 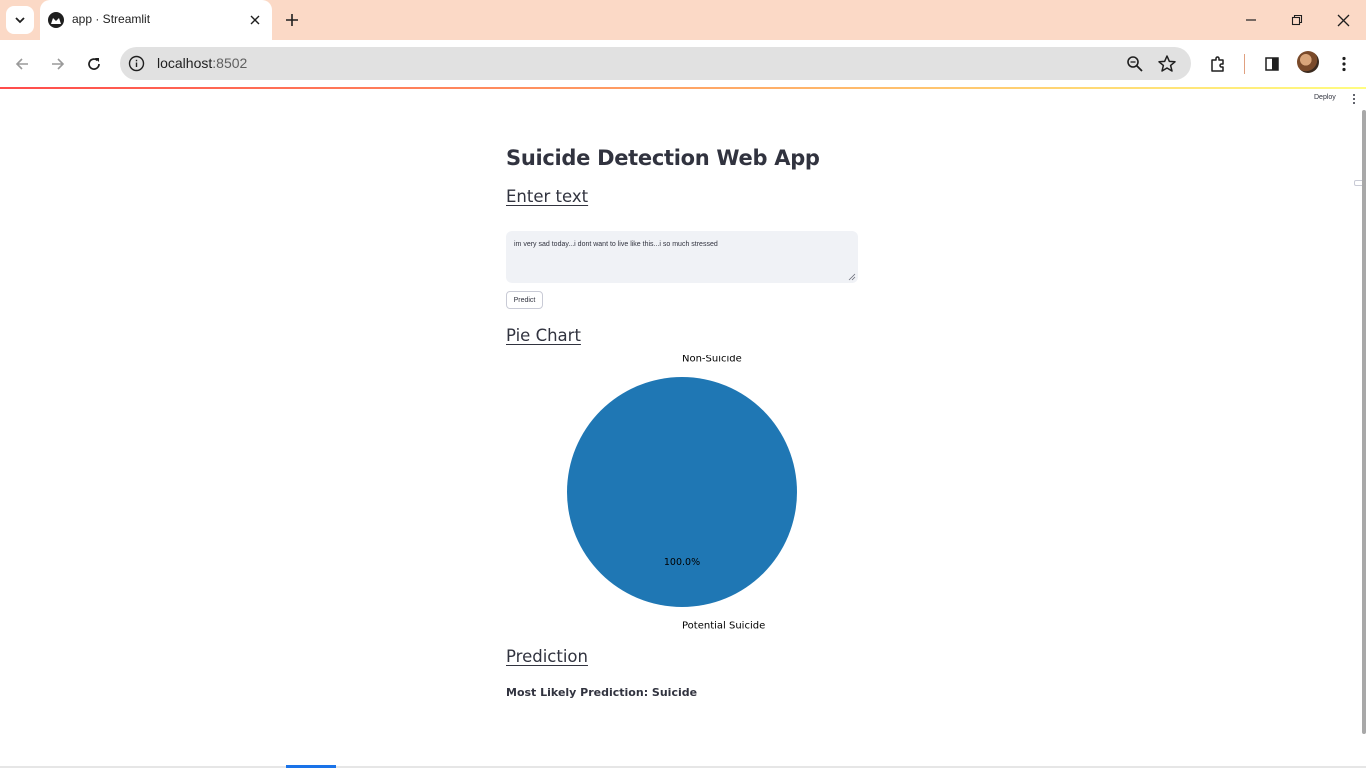 What do you see at coordinates (292, 20) in the screenshot?
I see `new-tab-plus-icon` at bounding box center [292, 20].